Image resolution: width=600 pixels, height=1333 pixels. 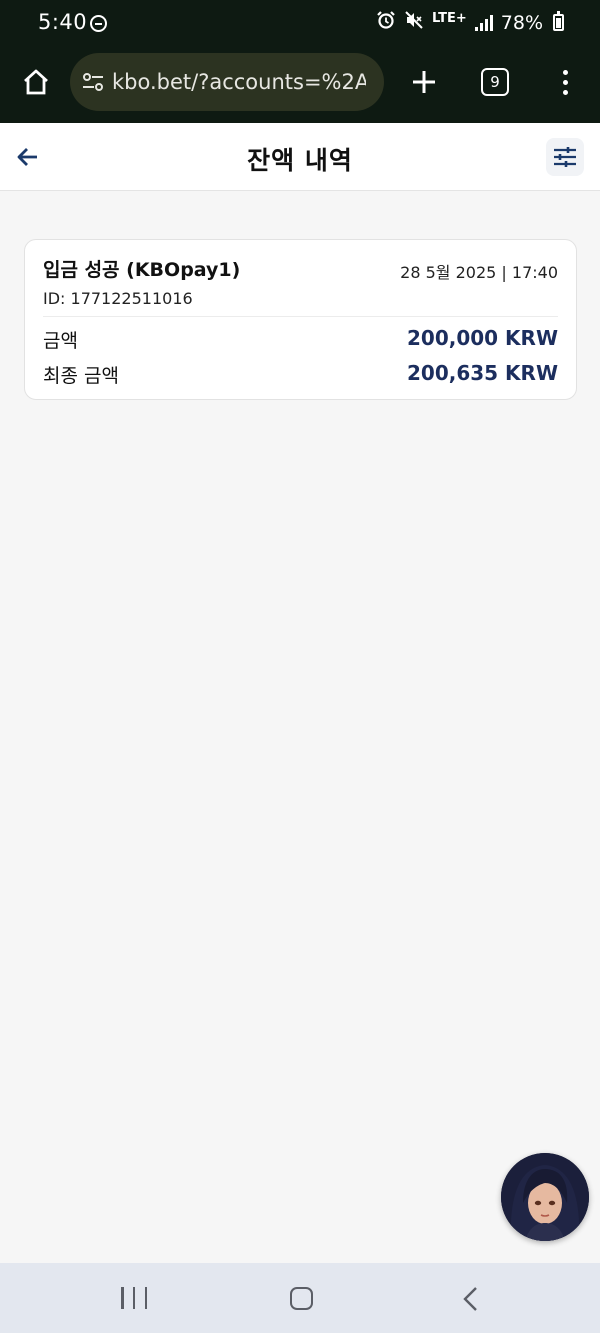 I want to click on do-not-disturb-icon, so click(x=98, y=23).